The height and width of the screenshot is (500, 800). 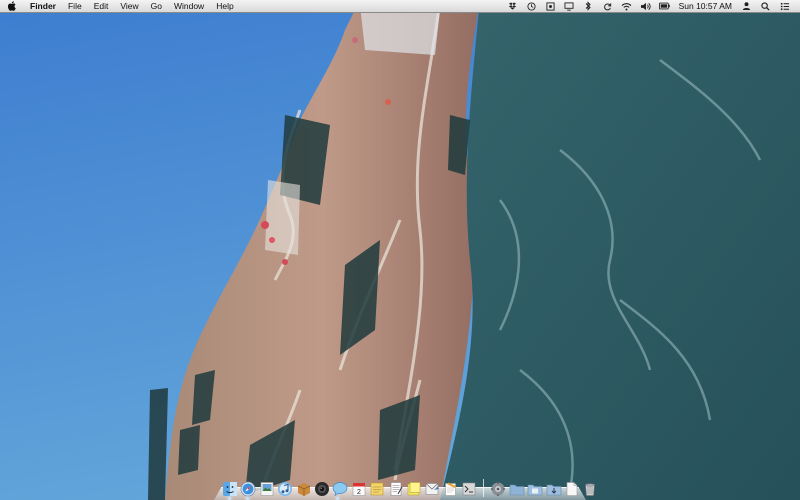 What do you see at coordinates (626, 6) in the screenshot?
I see `wifi-icon` at bounding box center [626, 6].